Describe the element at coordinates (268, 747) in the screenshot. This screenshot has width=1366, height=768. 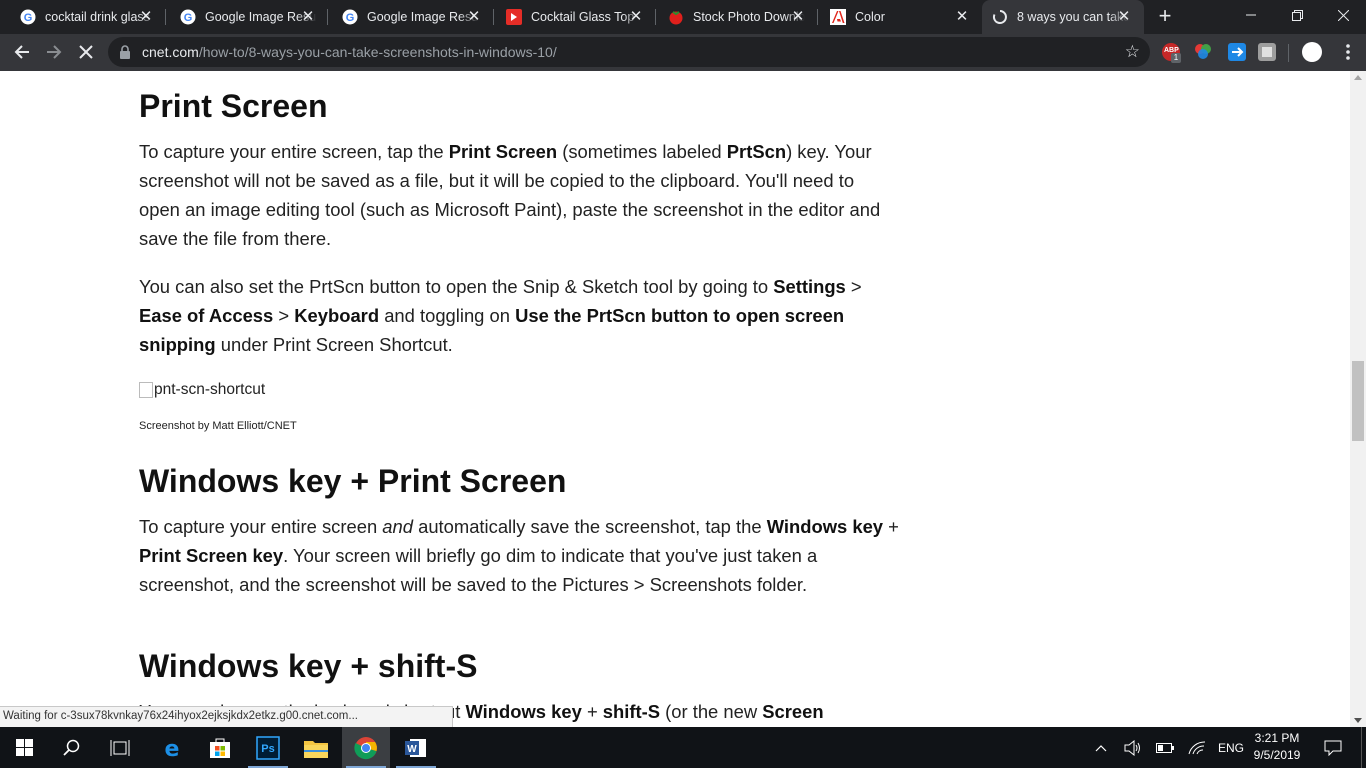
I see `photoshop-icon: Ps` at that location.